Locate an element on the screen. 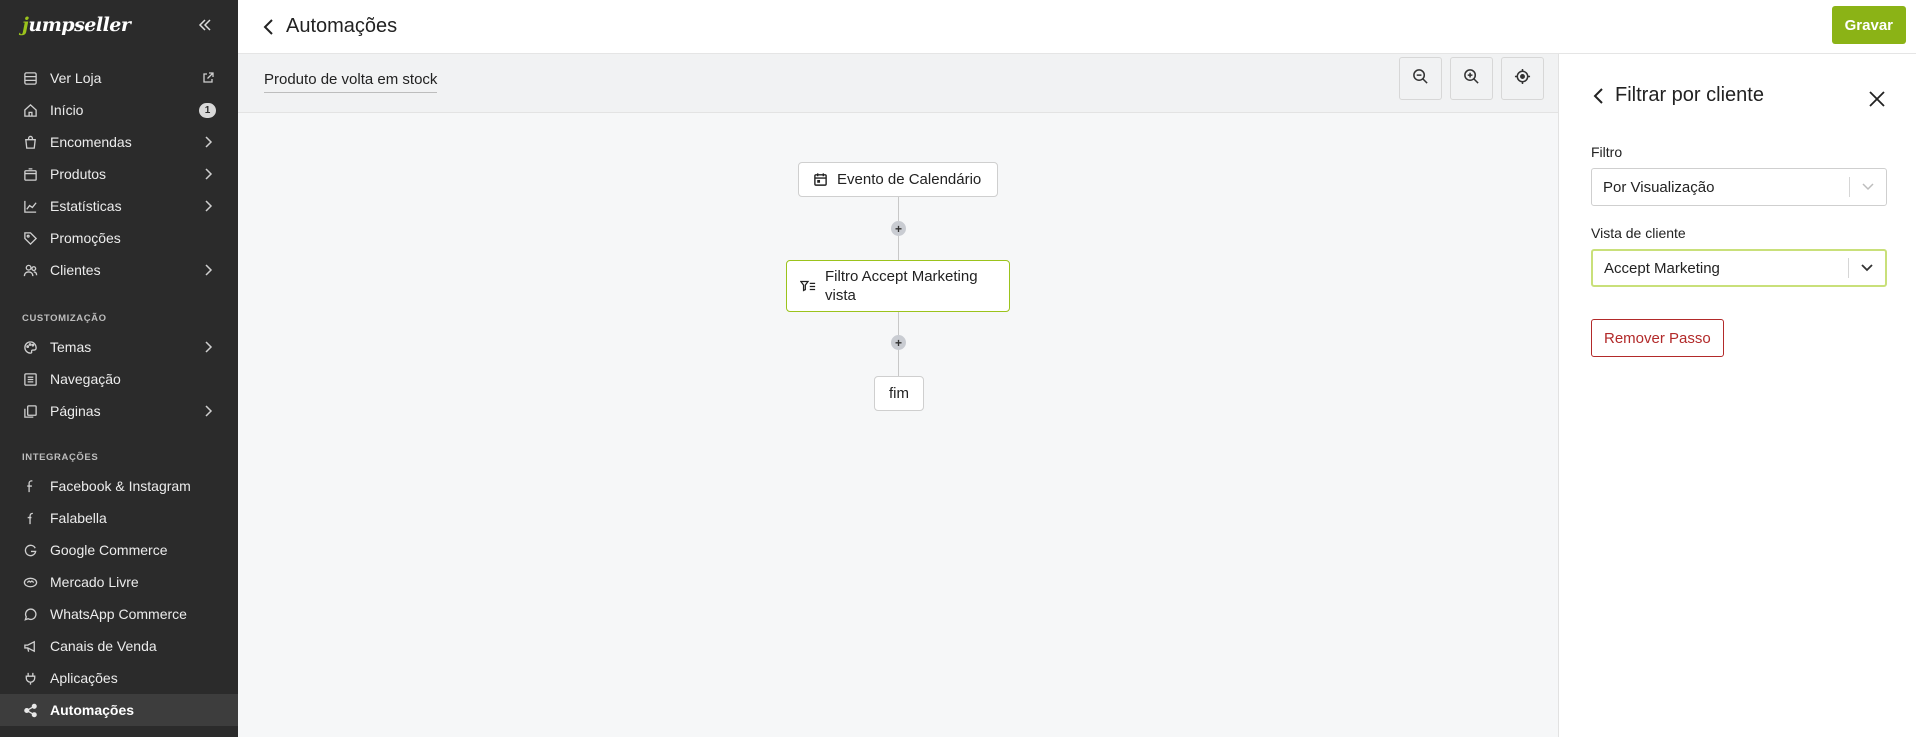 The image size is (1916, 737). sidebar-item-paginas: Páginas is located at coordinates (119, 411).